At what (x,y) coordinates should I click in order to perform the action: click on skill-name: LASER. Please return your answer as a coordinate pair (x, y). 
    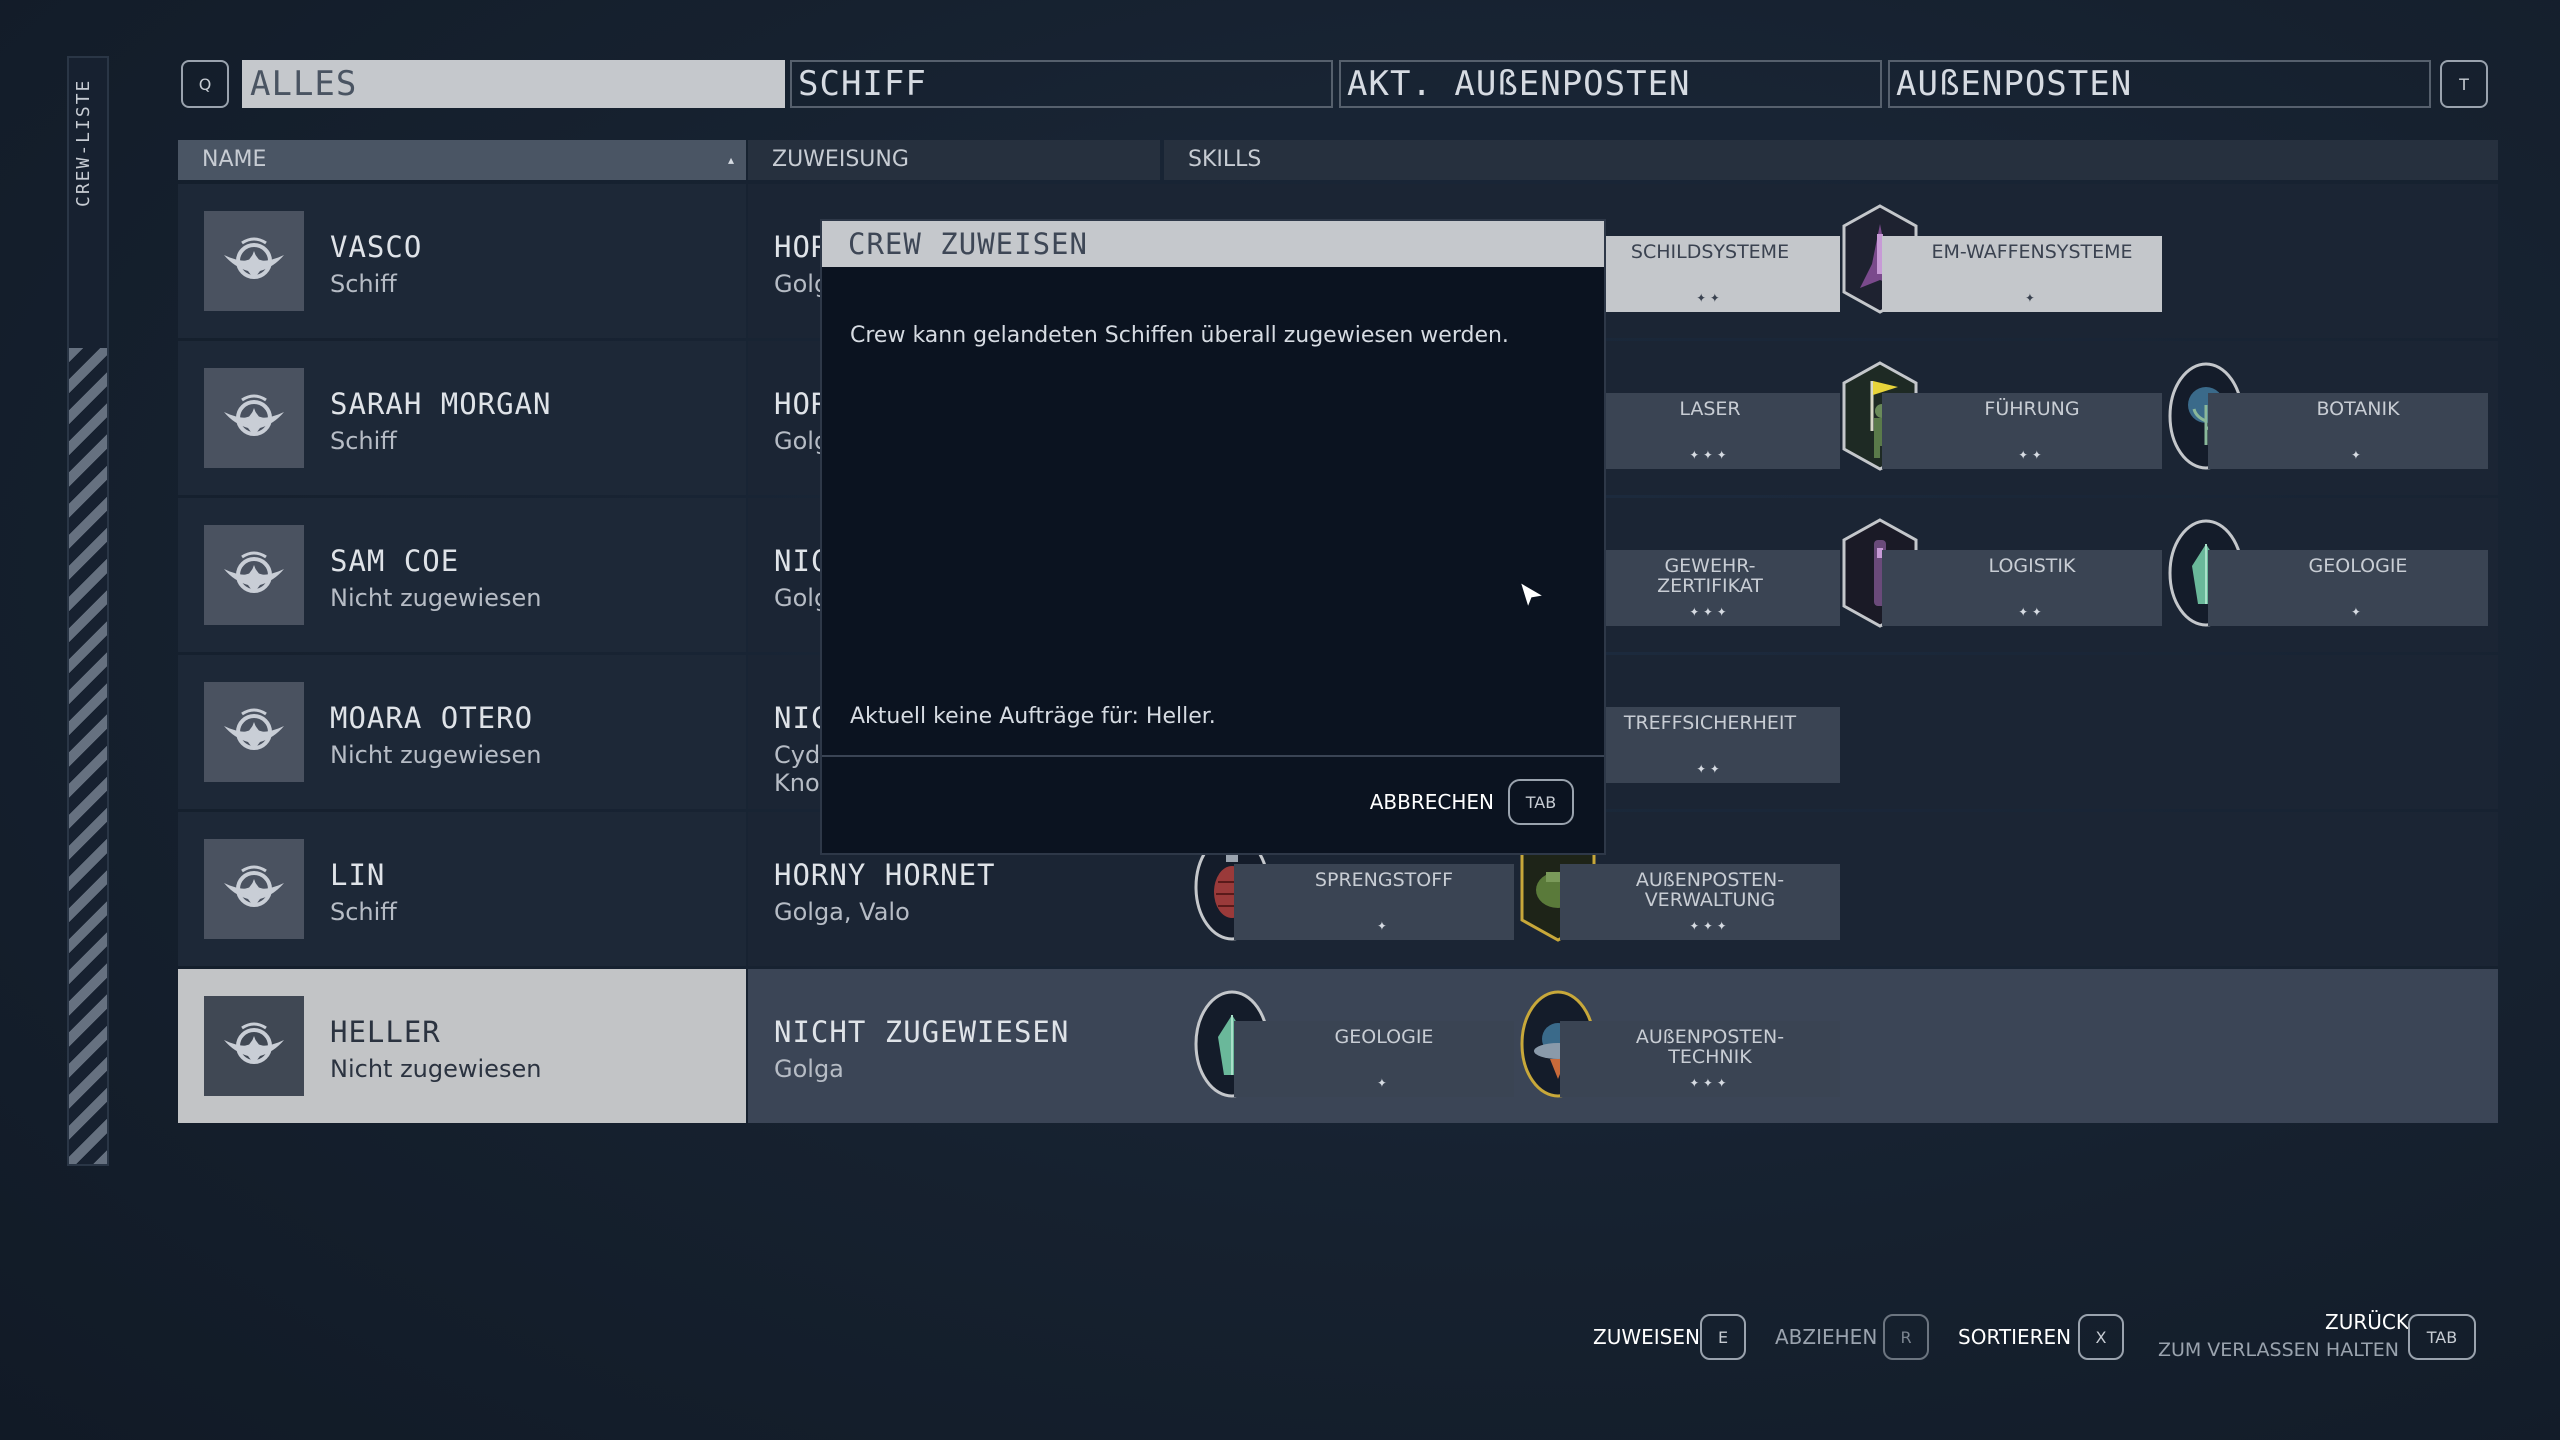
    Looking at the image, I should click on (1710, 409).